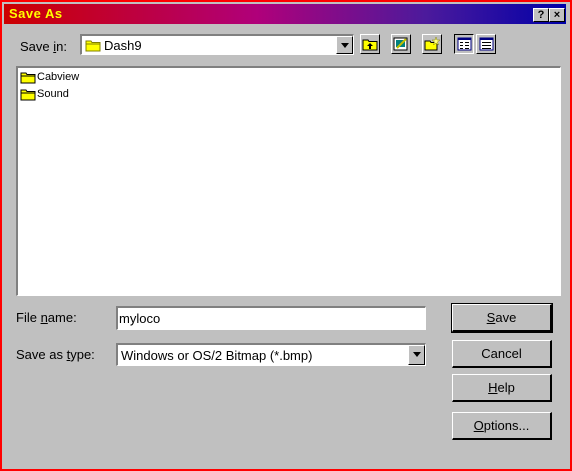 Image resolution: width=572 pixels, height=471 pixels. I want to click on help-button: Help, so click(502, 388).